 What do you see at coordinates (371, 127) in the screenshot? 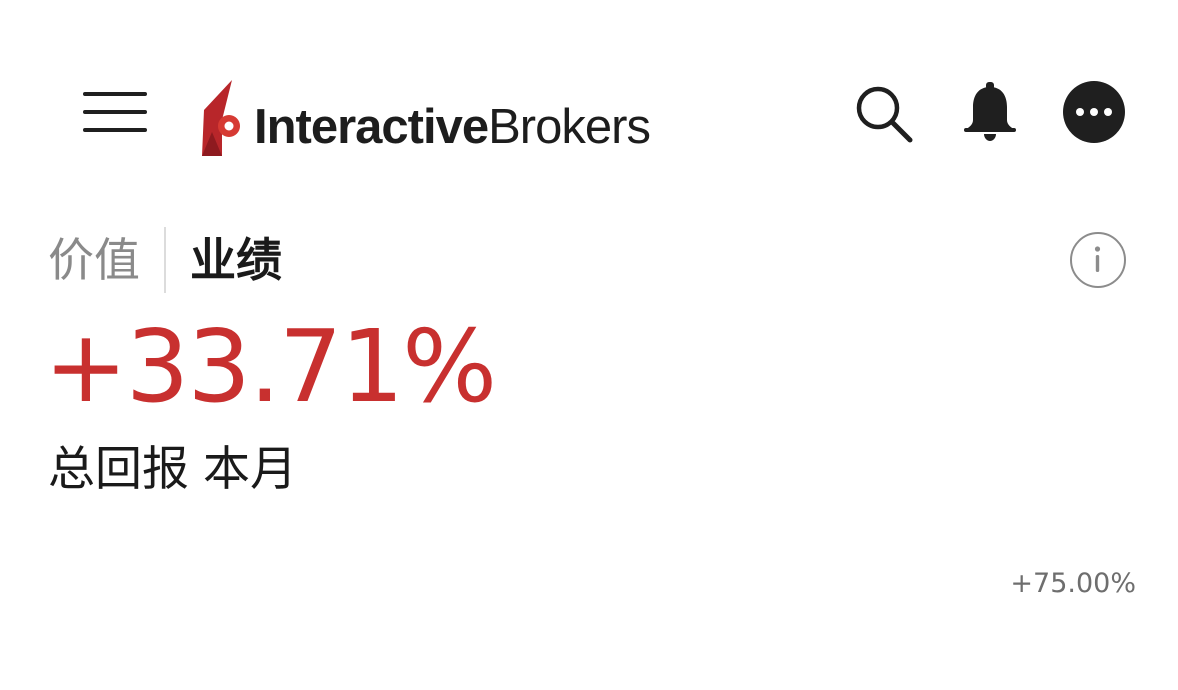
I see `logo-text-interactive: Interactive` at bounding box center [371, 127].